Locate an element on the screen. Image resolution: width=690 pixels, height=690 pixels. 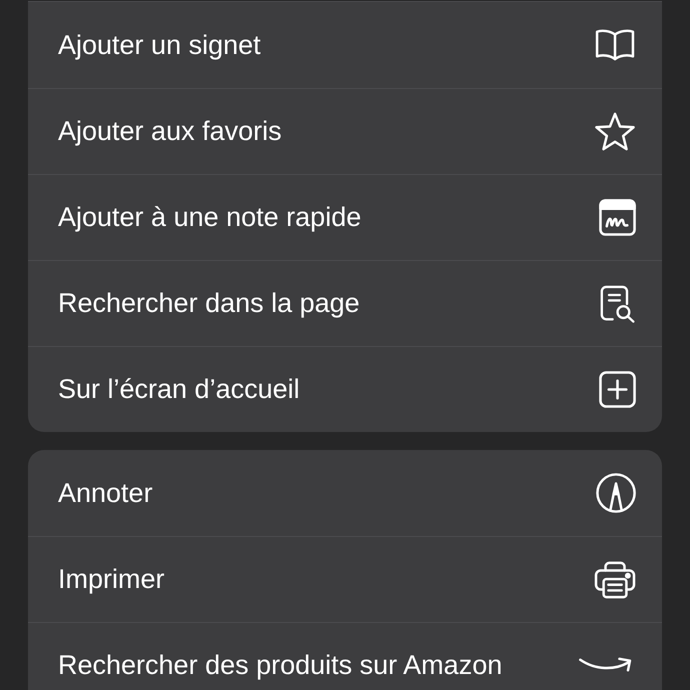
menu-item: Annoter is located at coordinates (345, 493).